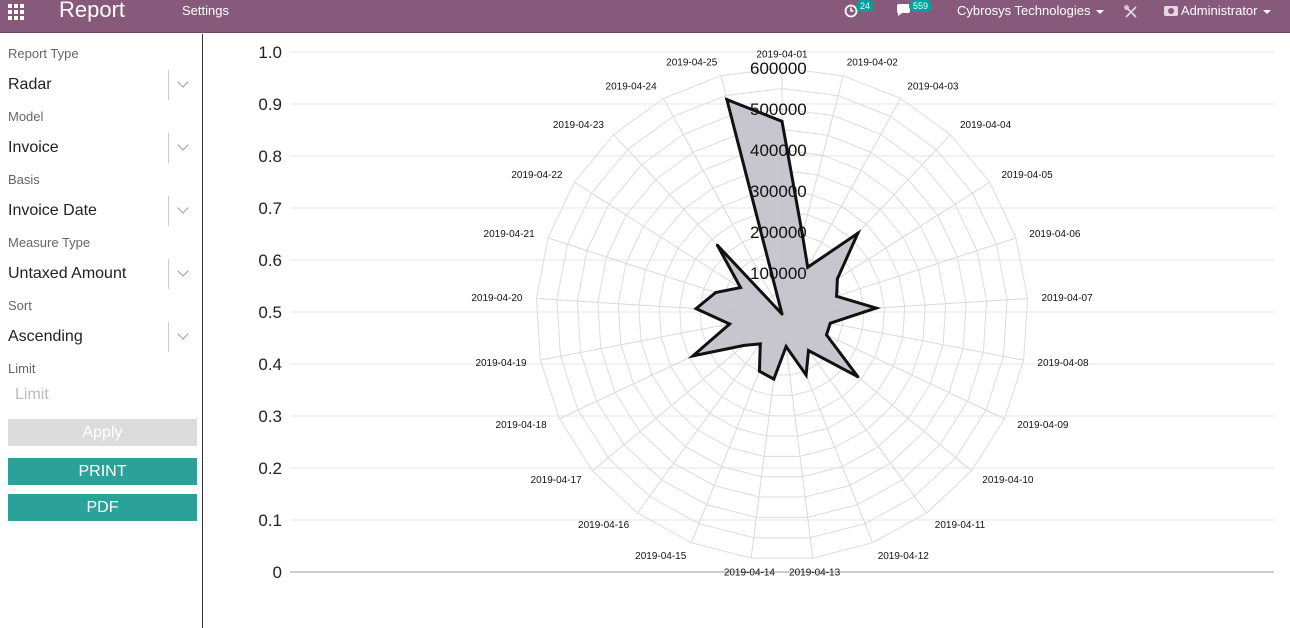 The image size is (1290, 628). What do you see at coordinates (101, 395) in the screenshot?
I see `limit-input` at bounding box center [101, 395].